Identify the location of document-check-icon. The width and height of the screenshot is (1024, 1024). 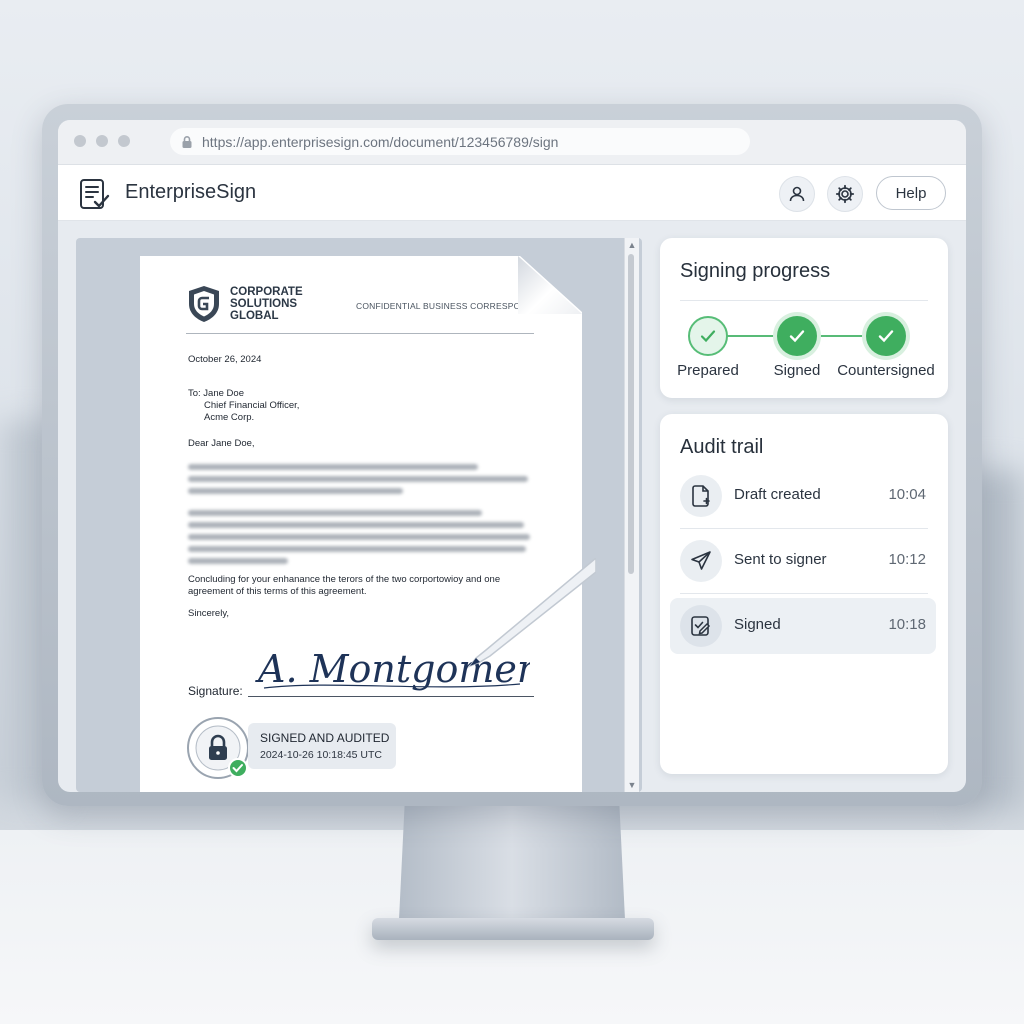
(95, 194).